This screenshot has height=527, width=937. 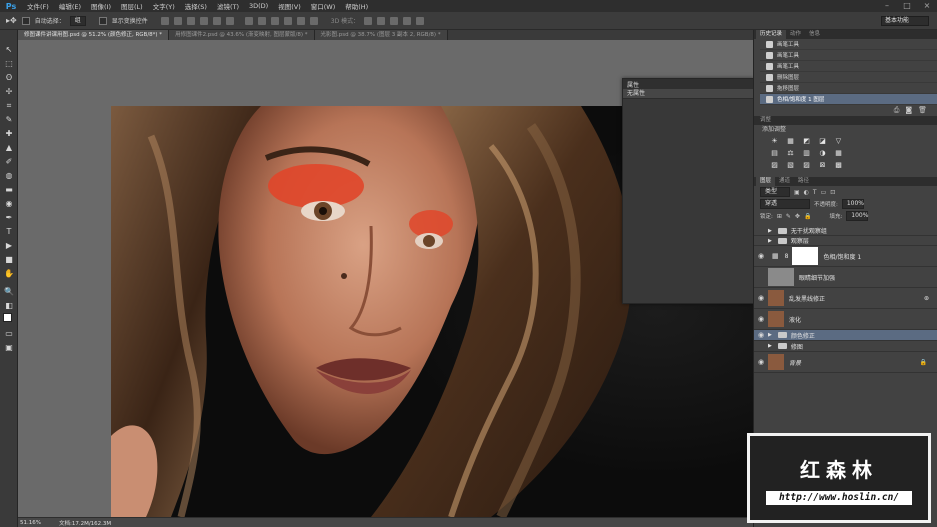 What do you see at coordinates (9, 77) in the screenshot?
I see `lasso-tool-icon: ʘ` at bounding box center [9, 77].